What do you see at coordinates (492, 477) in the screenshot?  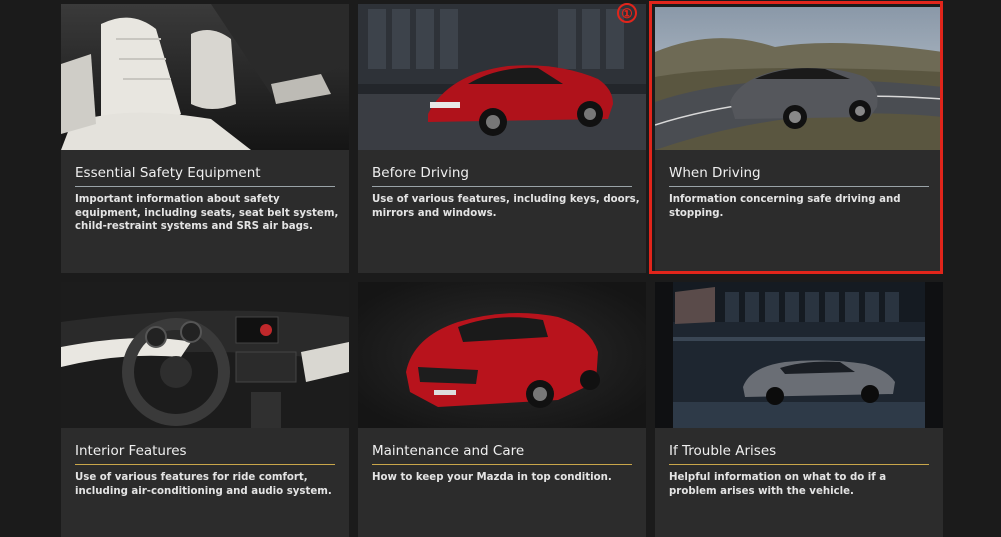 I see `card-description: How to keep your Mazda in top condition.` at bounding box center [492, 477].